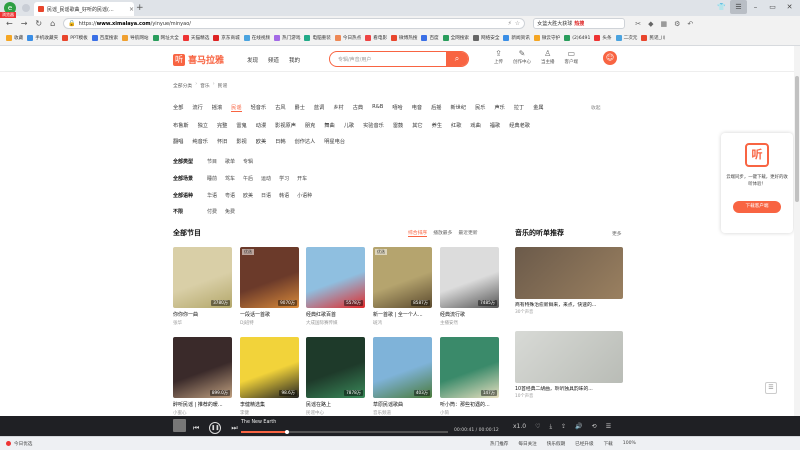  I want to click on genre-tab: 全部, so click(178, 108).